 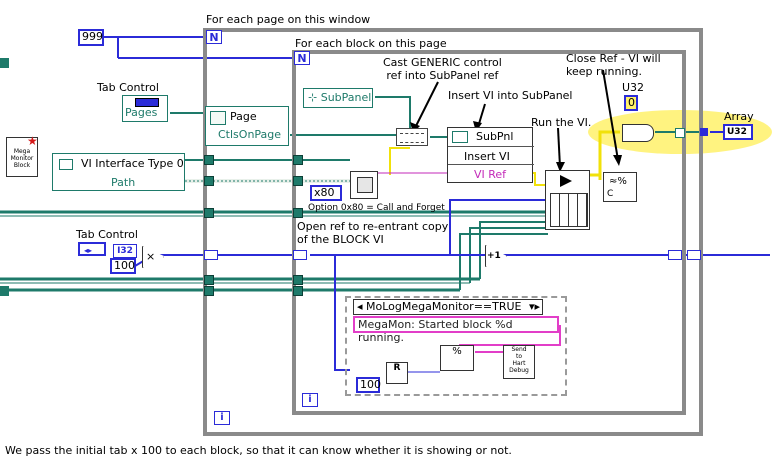 I want to click on subpnl-divider, so click(x=491, y=146).